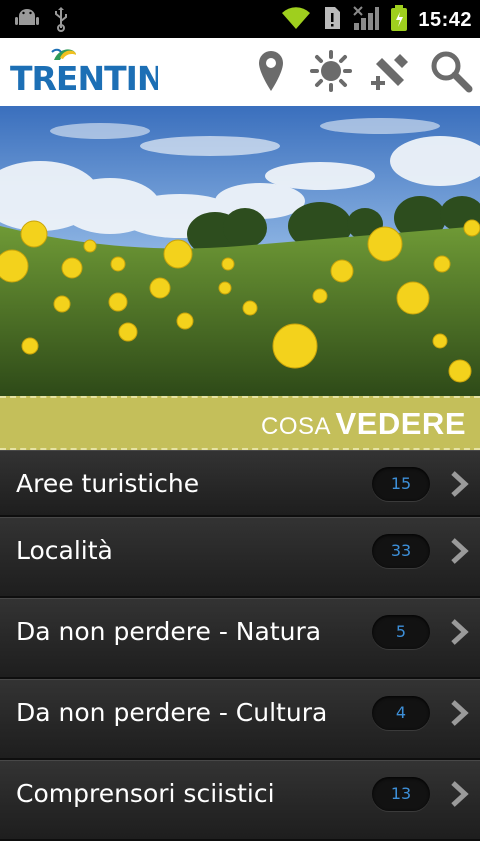 The height and width of the screenshot is (841, 480). Describe the element at coordinates (61, 21) in the screenshot. I see `usb-icon` at that location.